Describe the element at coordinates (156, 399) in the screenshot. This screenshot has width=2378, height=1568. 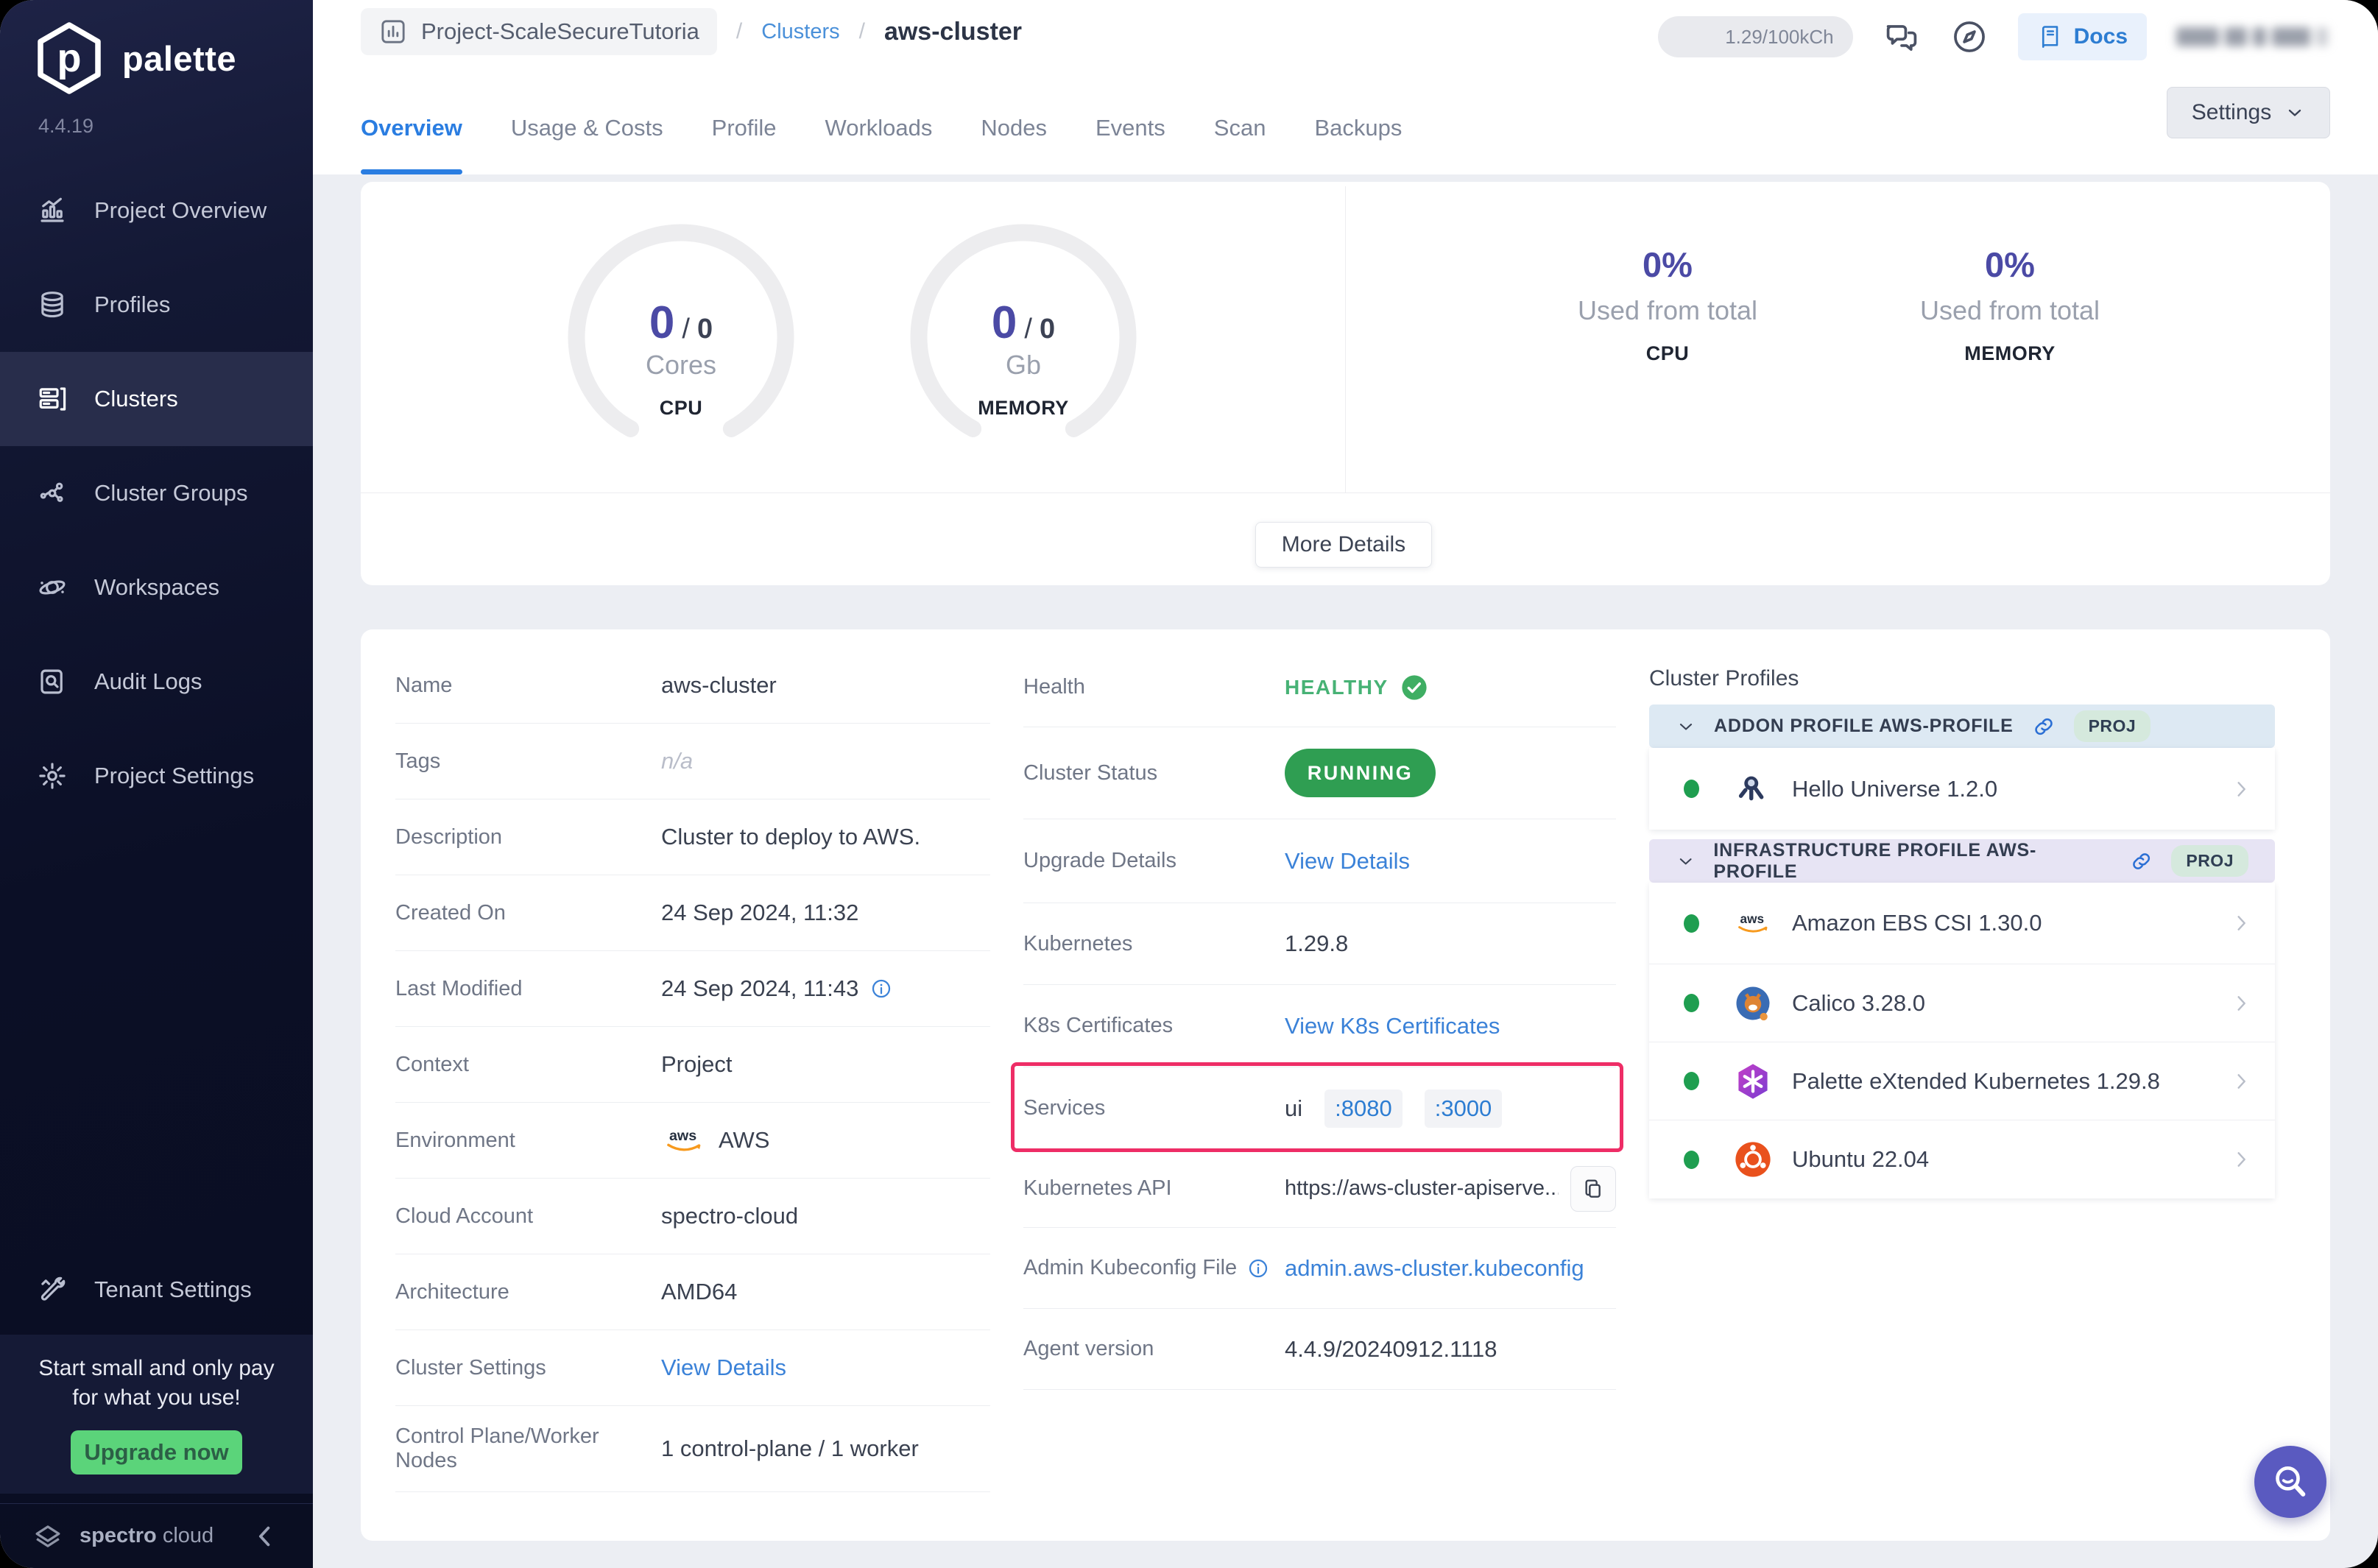
I see `sidebar-item-clusters: Clusters` at that location.